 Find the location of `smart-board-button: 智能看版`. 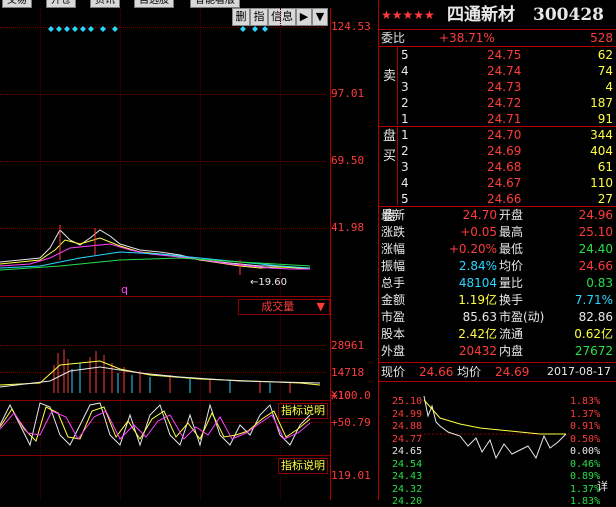

smart-board-button: 智能看版 is located at coordinates (215, 4).